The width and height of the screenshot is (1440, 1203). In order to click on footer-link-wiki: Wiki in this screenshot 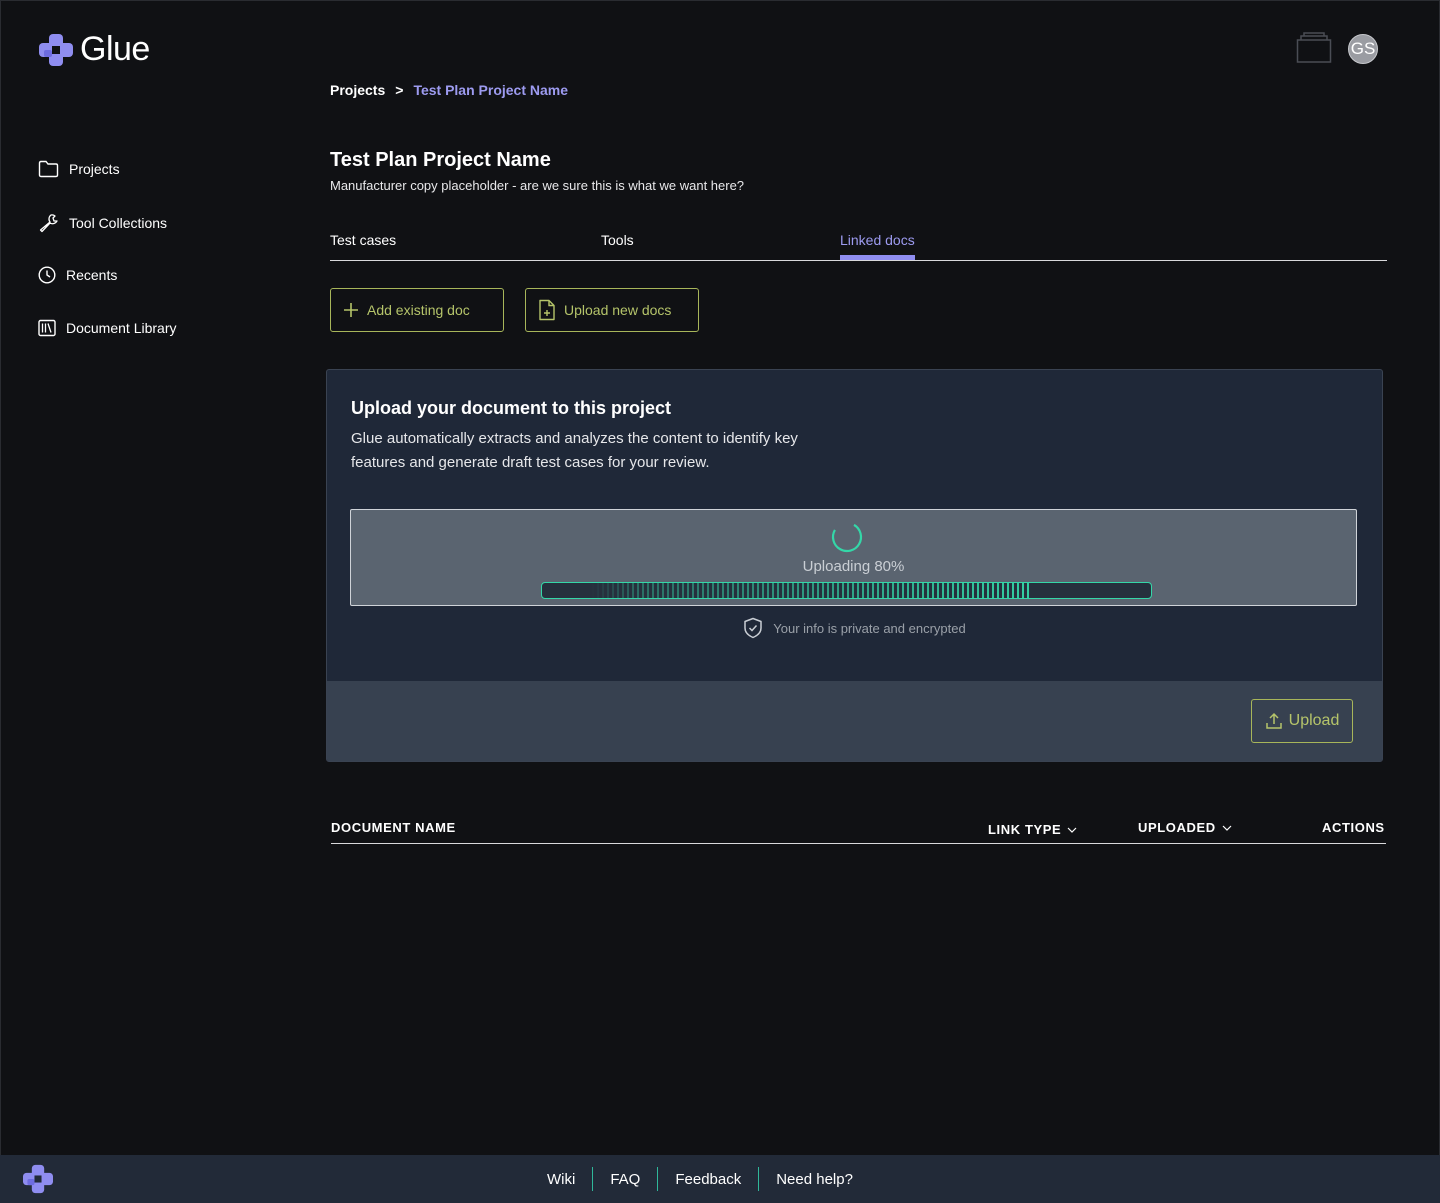, I will do `click(561, 1179)`.